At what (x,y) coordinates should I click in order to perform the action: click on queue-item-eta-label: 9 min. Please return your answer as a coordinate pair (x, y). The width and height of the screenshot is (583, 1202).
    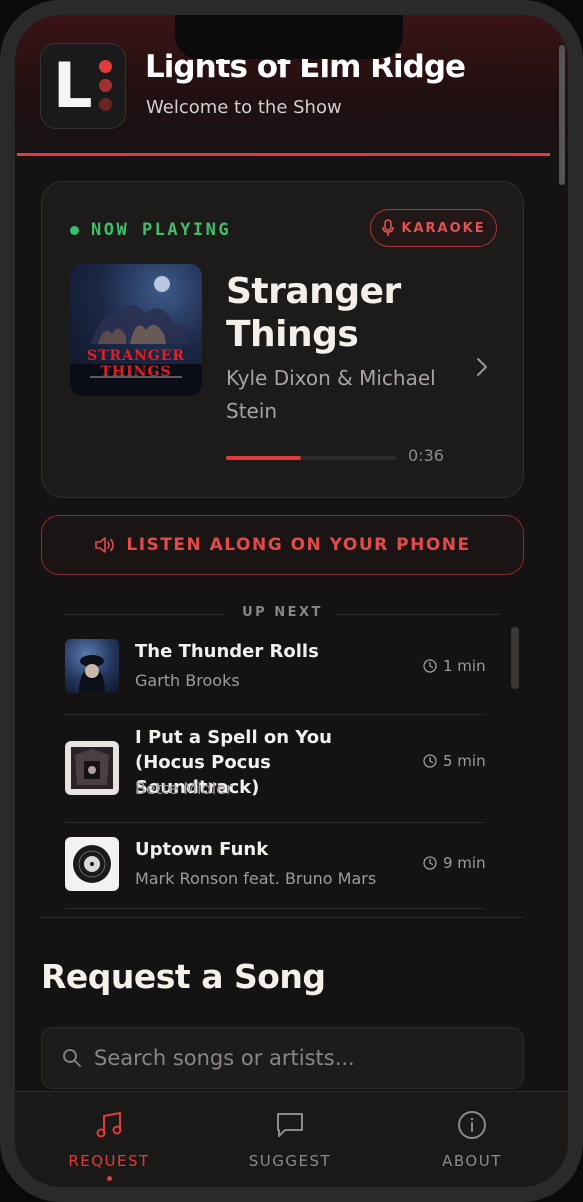
    Looking at the image, I should click on (464, 863).